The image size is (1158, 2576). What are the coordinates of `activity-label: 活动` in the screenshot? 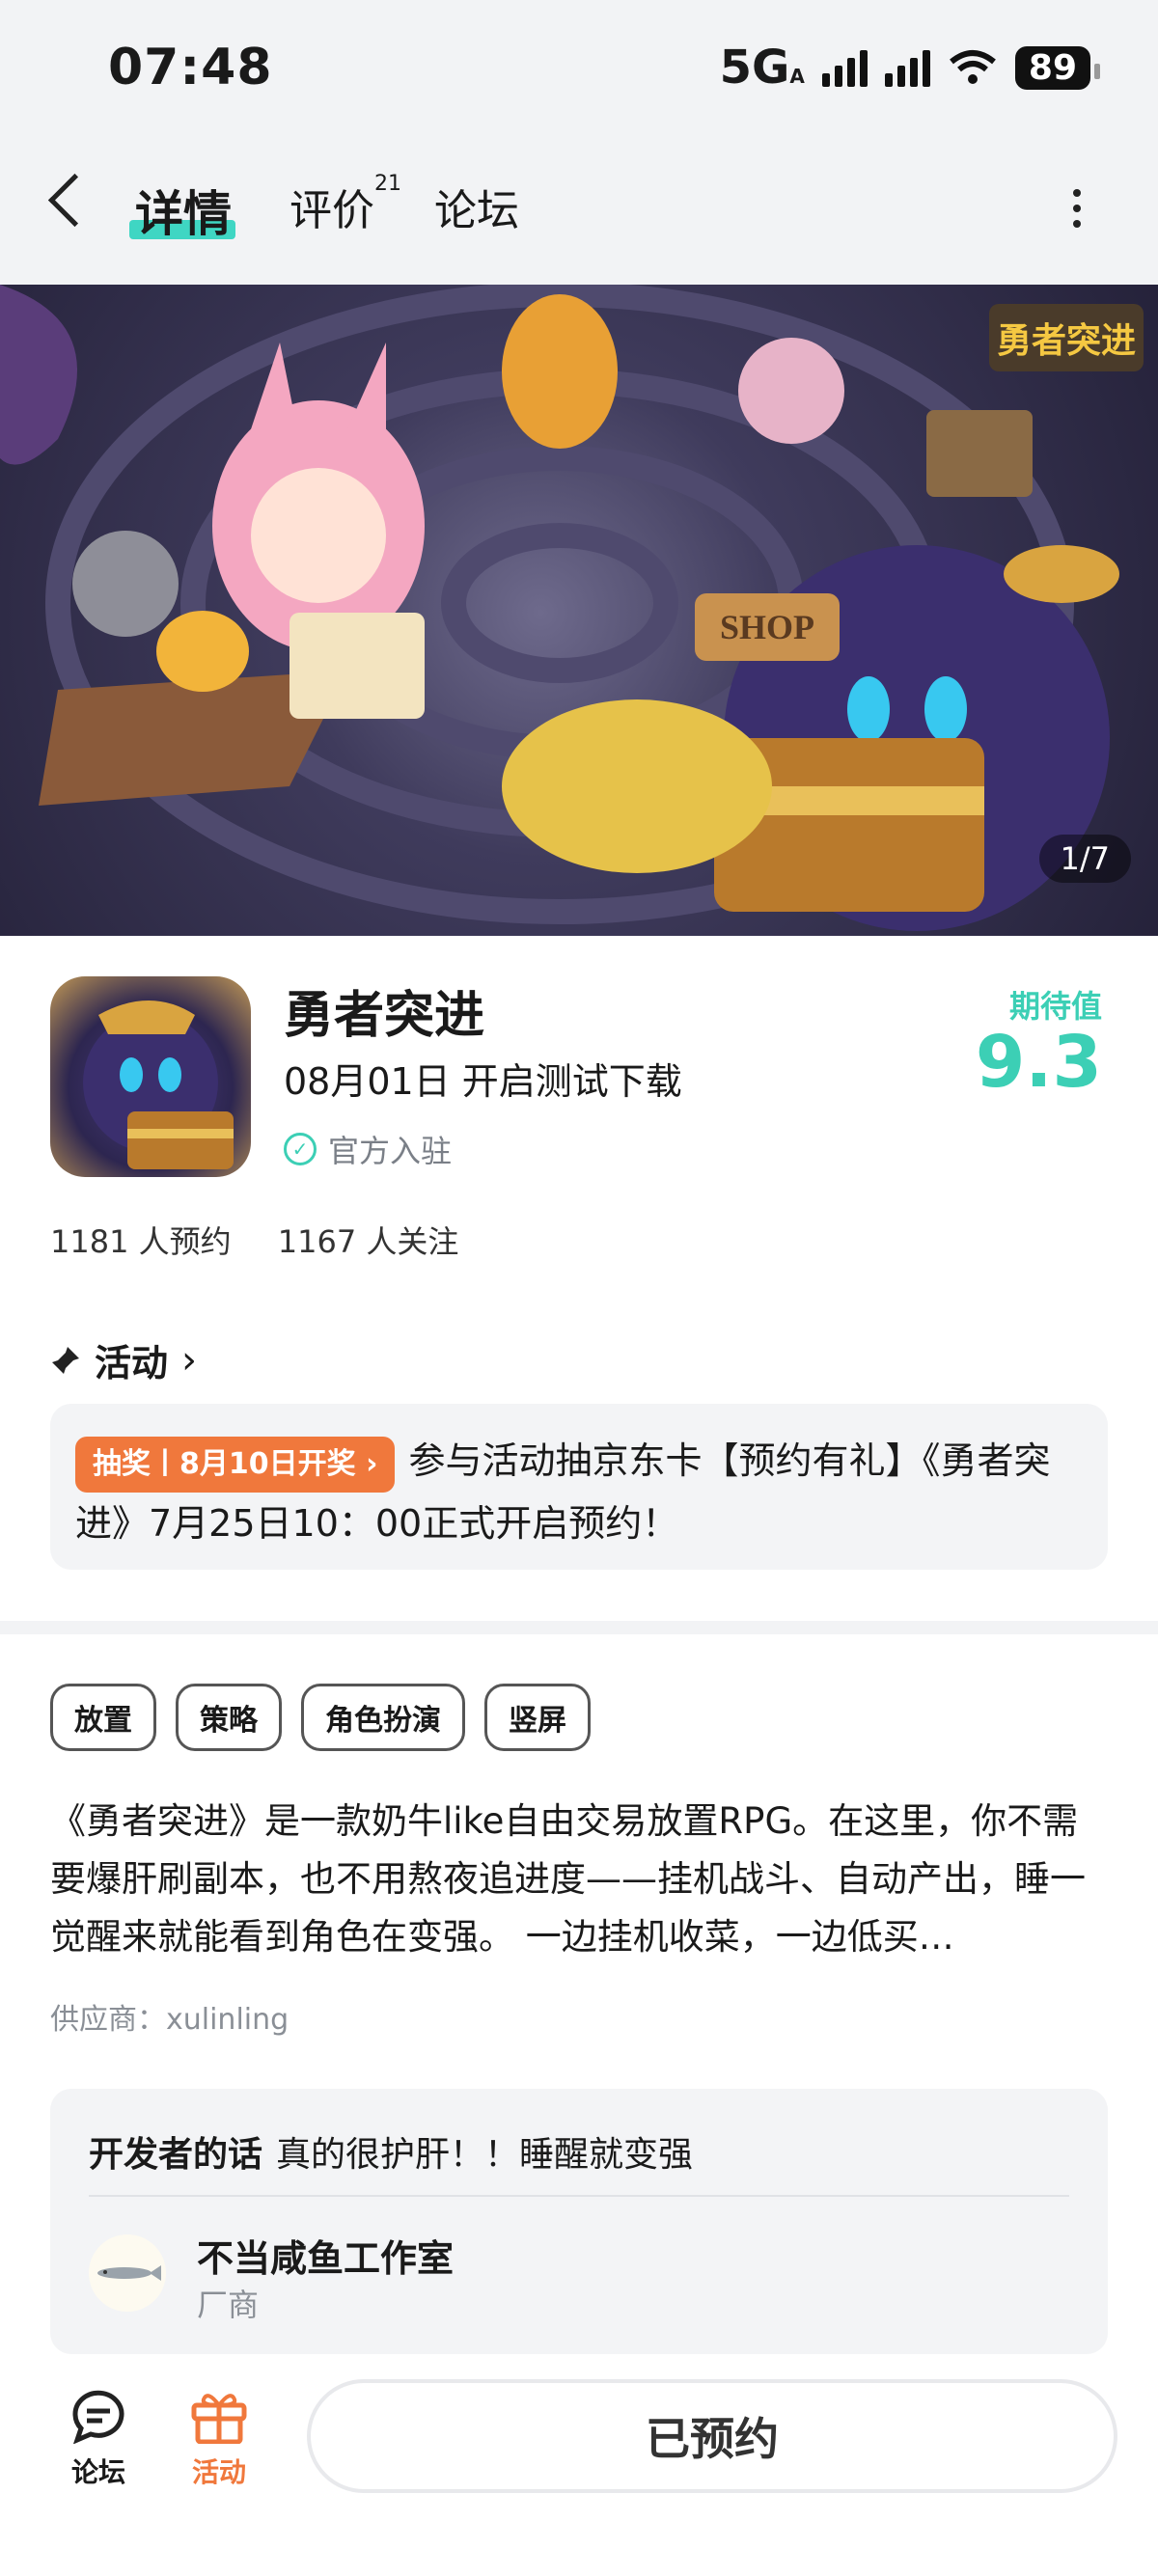 It's located at (218, 2472).